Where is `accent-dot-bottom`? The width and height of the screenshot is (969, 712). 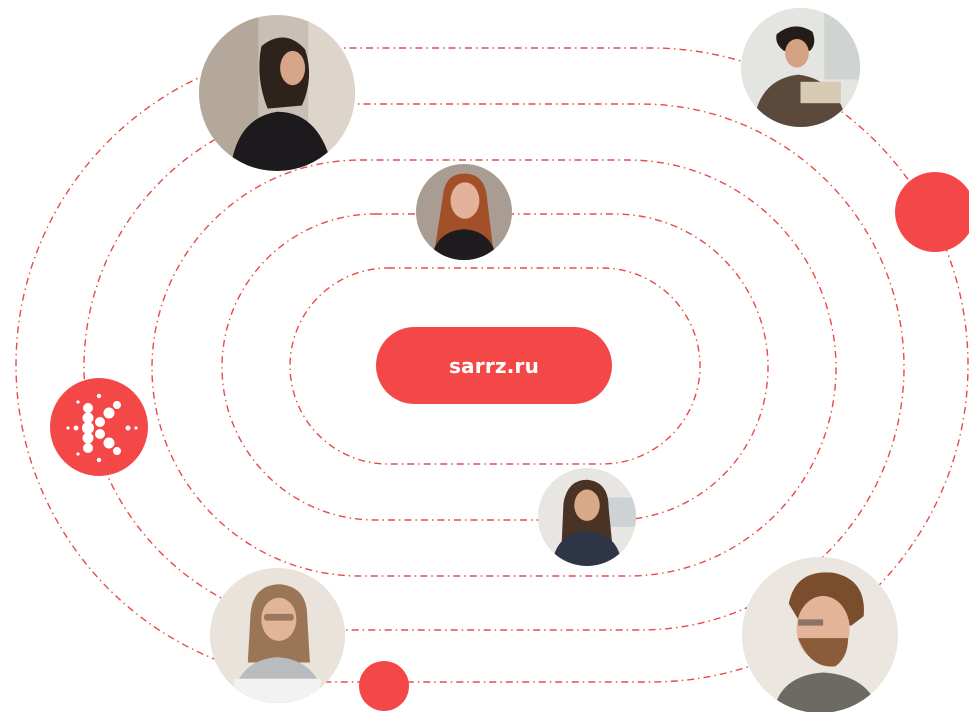 accent-dot-bottom is located at coordinates (384, 686).